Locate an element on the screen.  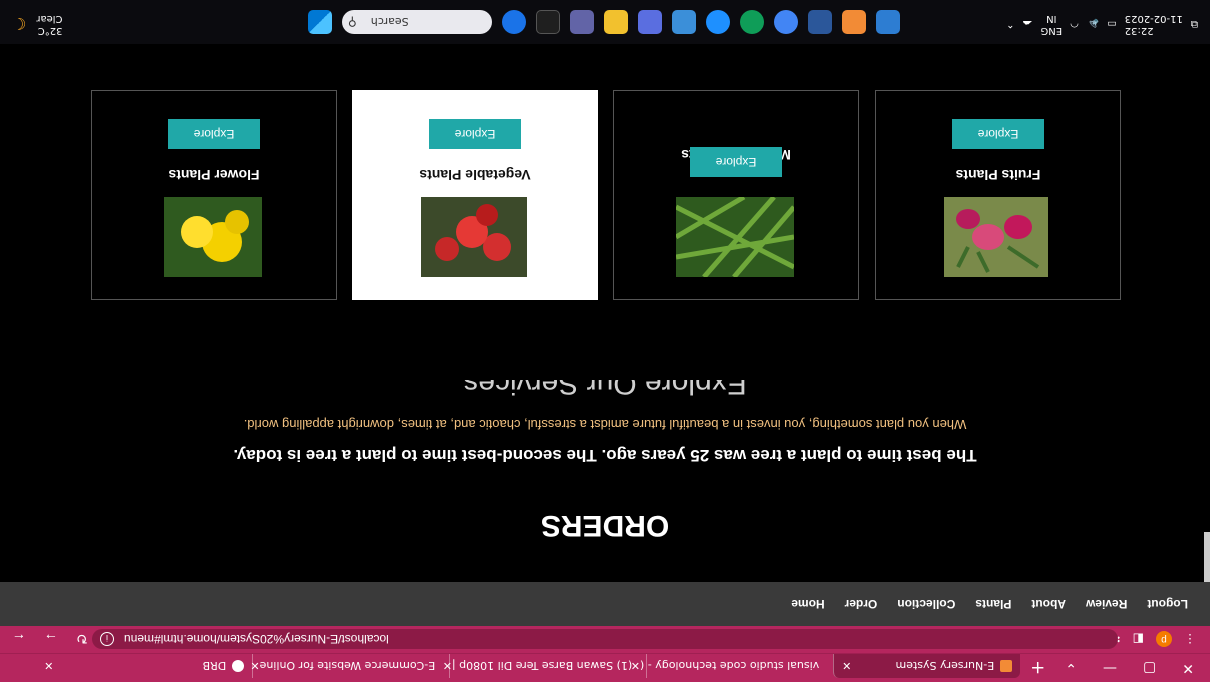
browser-icon is located at coordinates (718, 22).